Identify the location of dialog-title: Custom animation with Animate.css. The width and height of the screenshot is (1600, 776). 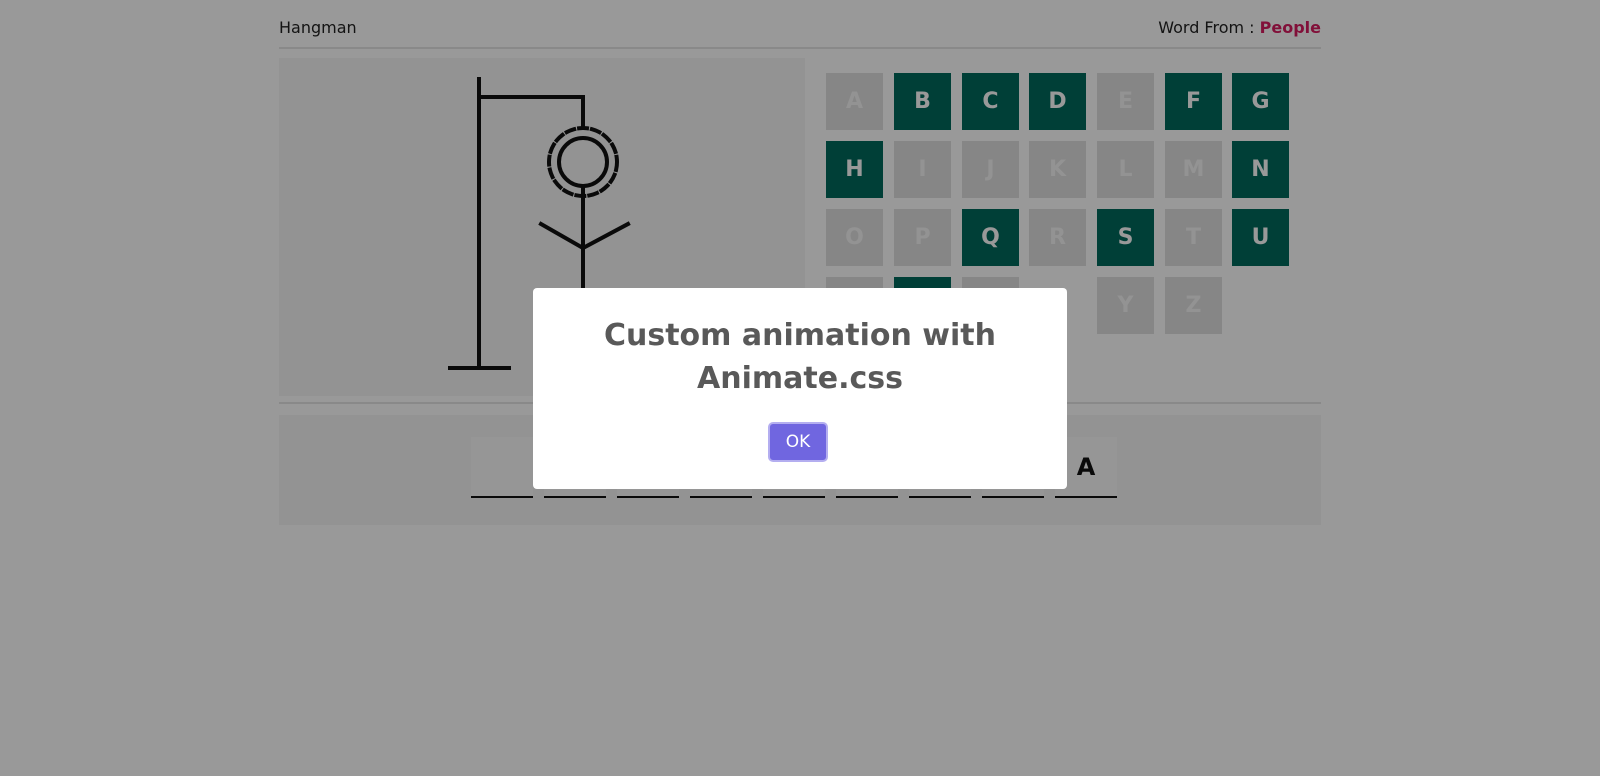
(799, 357).